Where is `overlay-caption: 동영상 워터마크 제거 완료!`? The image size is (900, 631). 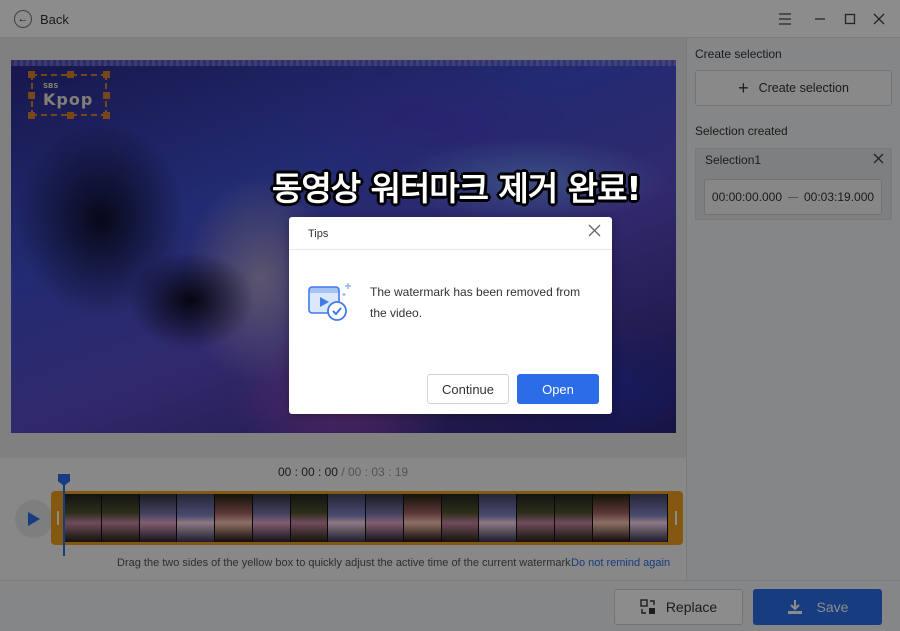
overlay-caption: 동영상 워터마크 제거 완료! is located at coordinates (456, 188).